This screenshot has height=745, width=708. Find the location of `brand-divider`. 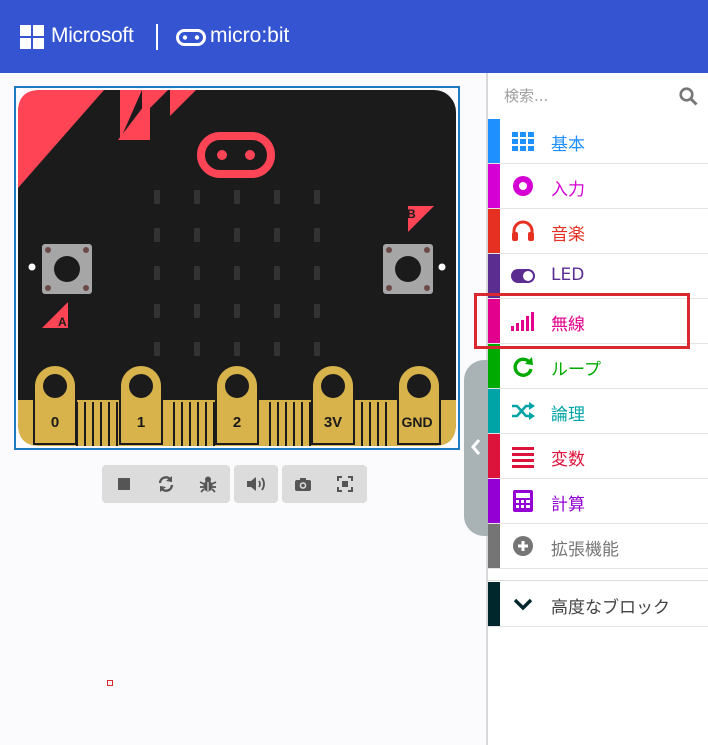

brand-divider is located at coordinates (157, 37).